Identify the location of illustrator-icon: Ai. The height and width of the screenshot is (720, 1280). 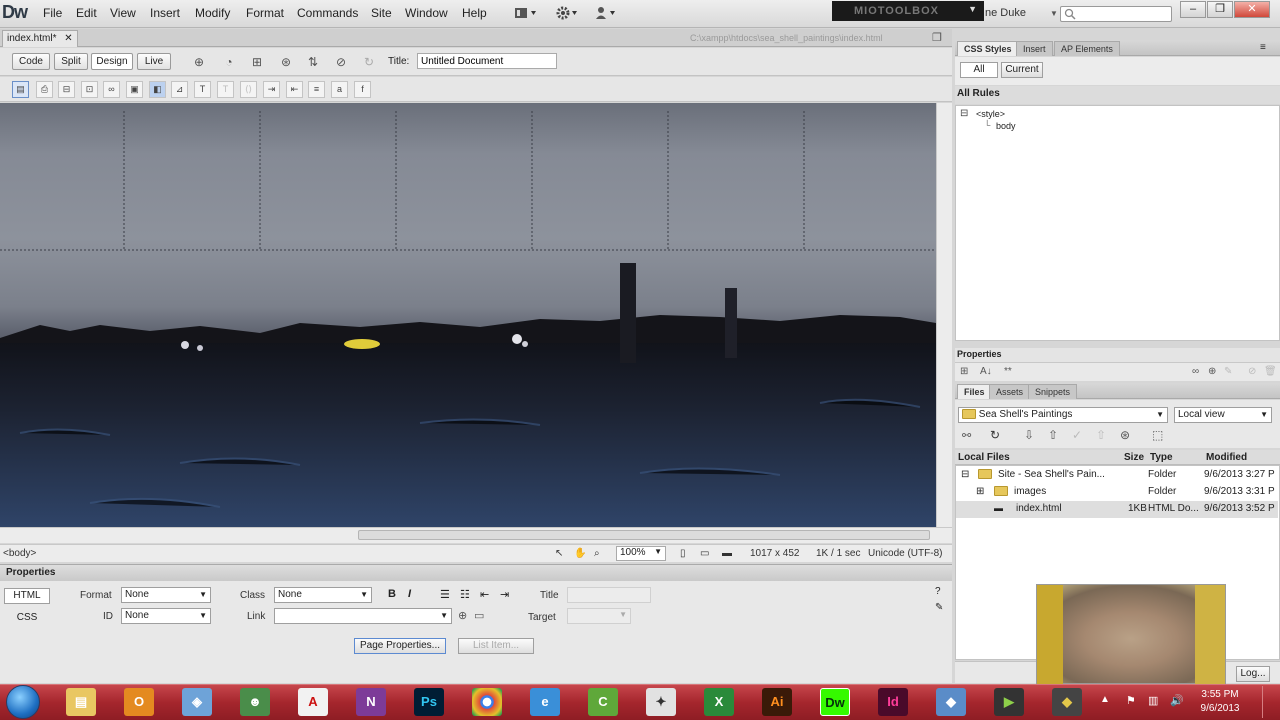
(777, 702).